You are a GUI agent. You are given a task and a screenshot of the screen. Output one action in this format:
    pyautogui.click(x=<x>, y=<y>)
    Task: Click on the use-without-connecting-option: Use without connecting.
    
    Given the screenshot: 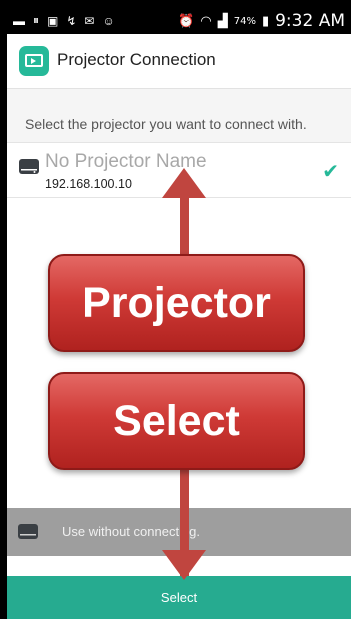 What is the action you would take?
    pyautogui.click(x=179, y=532)
    